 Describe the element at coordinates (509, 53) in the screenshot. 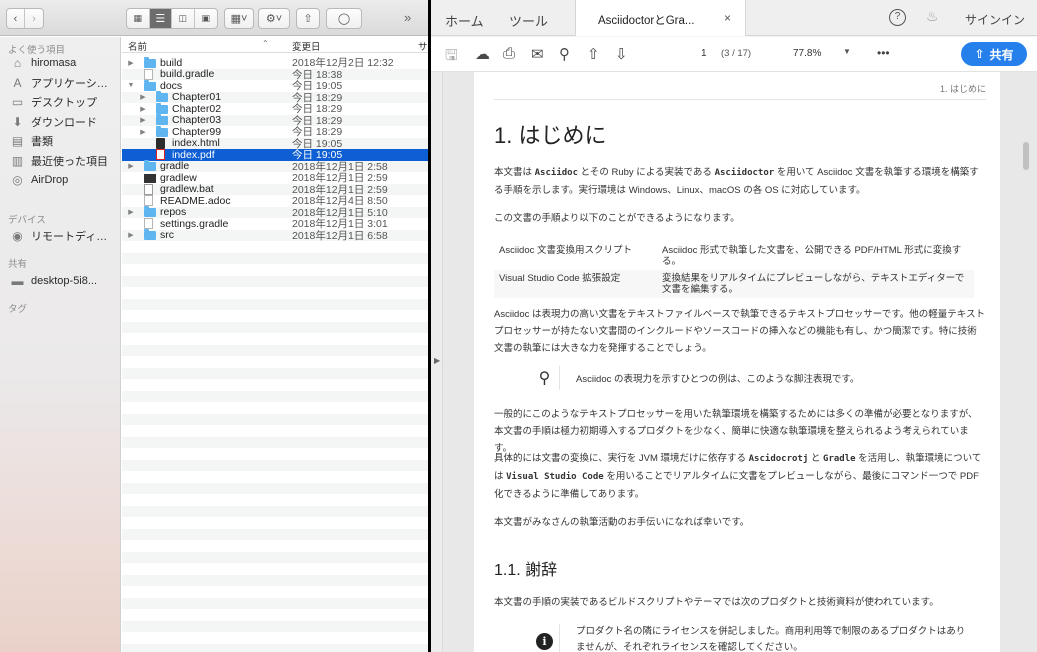

I see `print-icon: ⎙` at that location.